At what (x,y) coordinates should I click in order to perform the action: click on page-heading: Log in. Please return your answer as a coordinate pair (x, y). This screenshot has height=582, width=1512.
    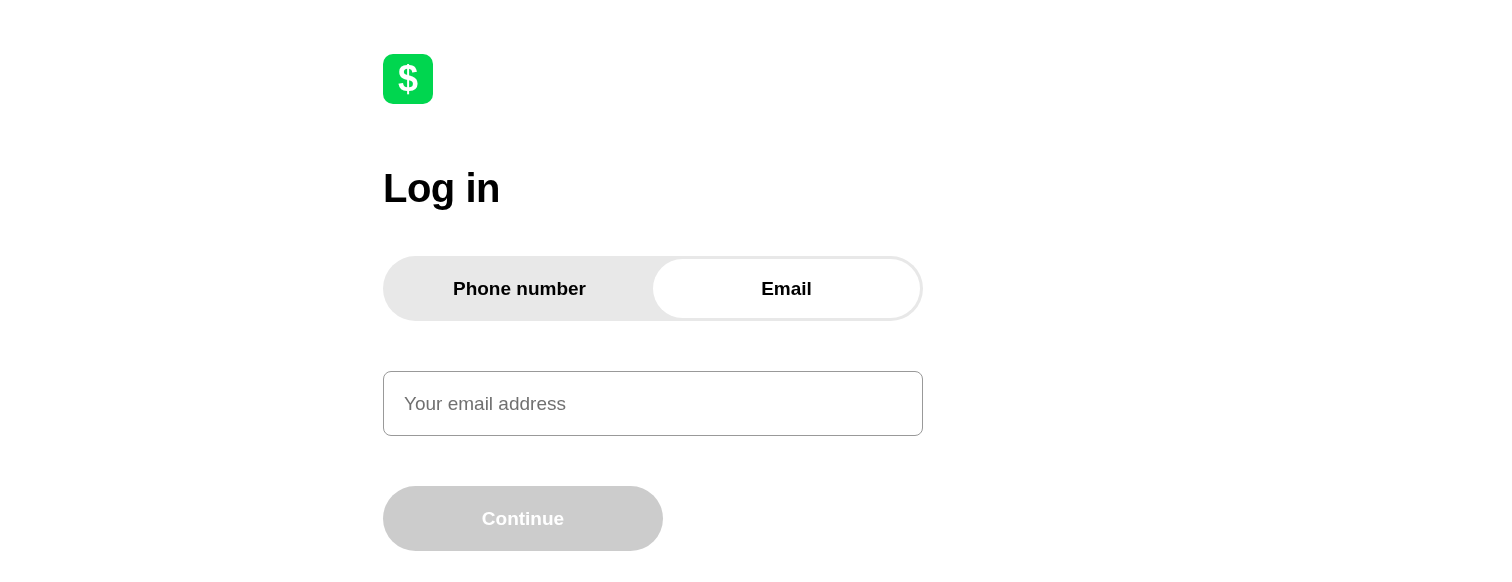
    Looking at the image, I should click on (442, 188).